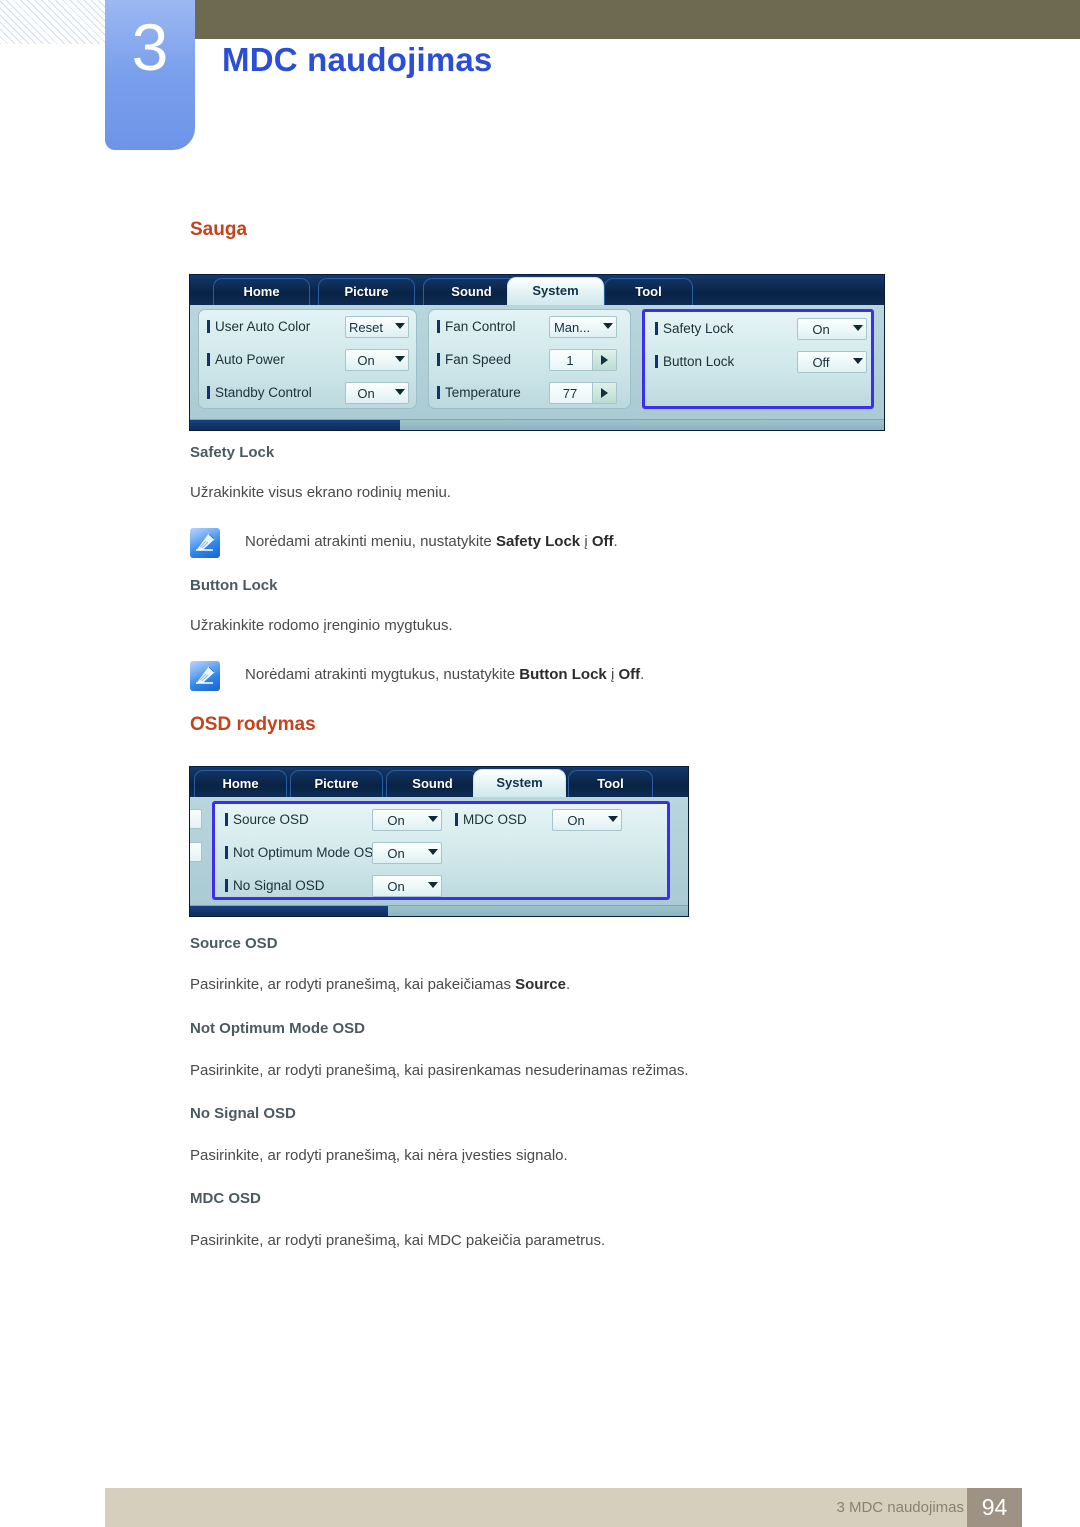 The height and width of the screenshot is (1527, 1080). What do you see at coordinates (900, 1507) in the screenshot?
I see `footer-label: 3 MDC naudojimas` at bounding box center [900, 1507].